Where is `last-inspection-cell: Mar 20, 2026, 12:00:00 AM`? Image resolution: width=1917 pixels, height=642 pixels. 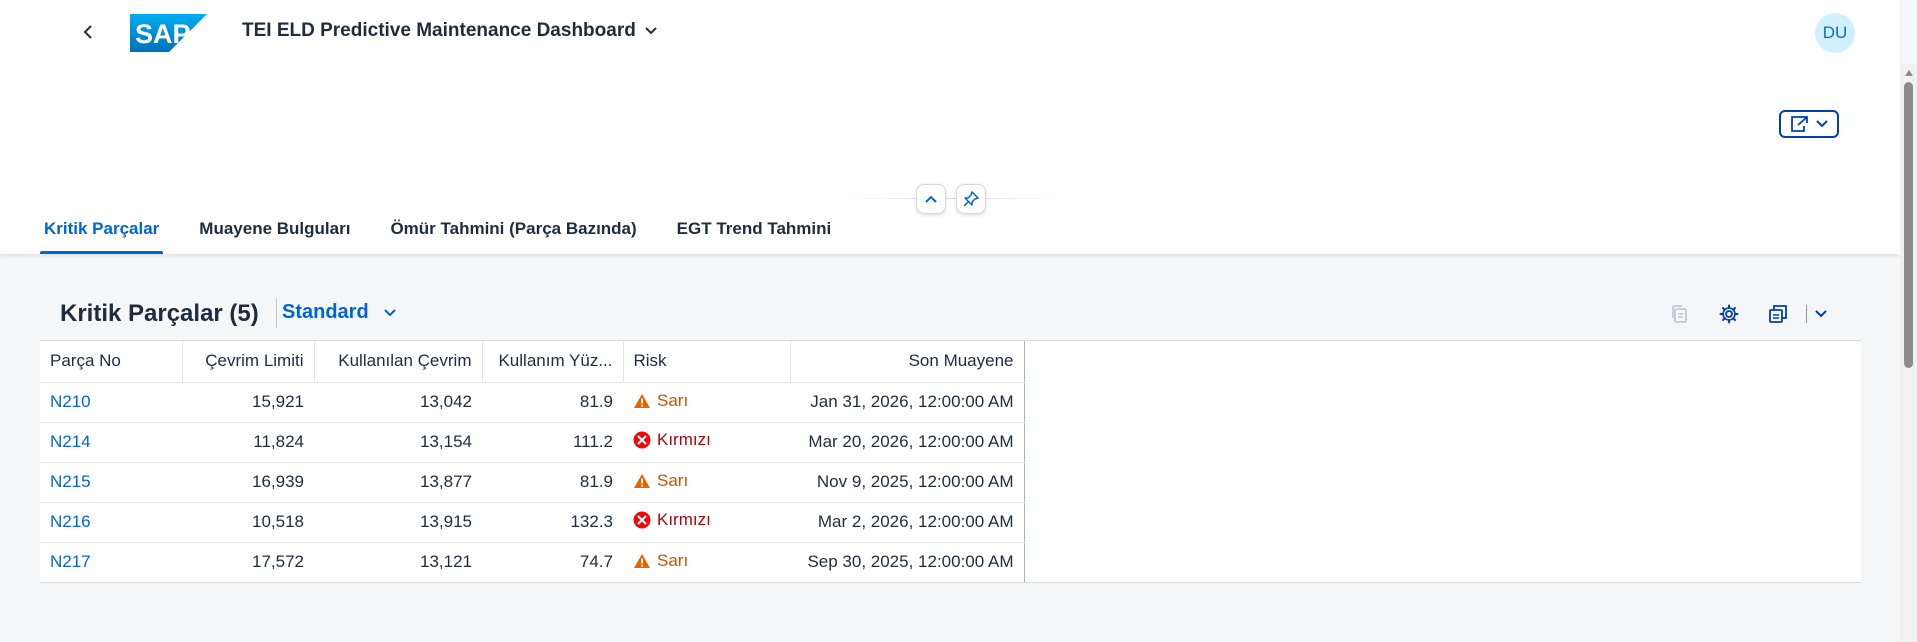 last-inspection-cell: Mar 20, 2026, 12:00:00 AM is located at coordinates (907, 442).